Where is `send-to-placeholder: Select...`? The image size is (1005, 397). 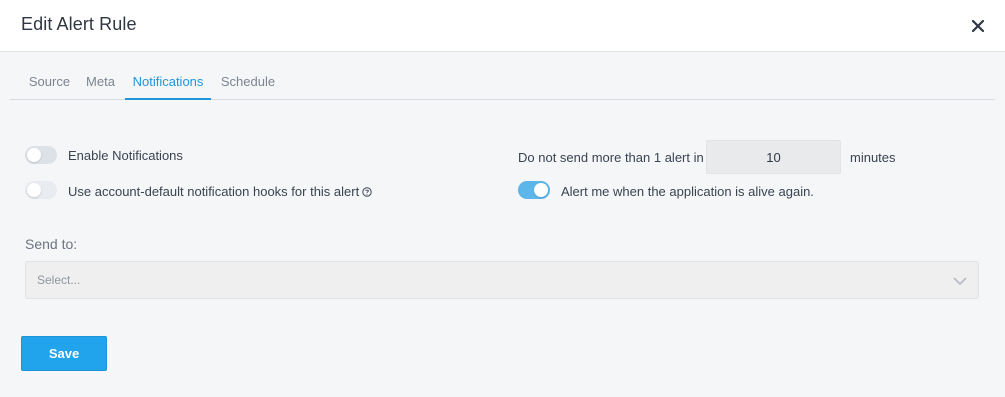
send-to-placeholder: Select... is located at coordinates (59, 280).